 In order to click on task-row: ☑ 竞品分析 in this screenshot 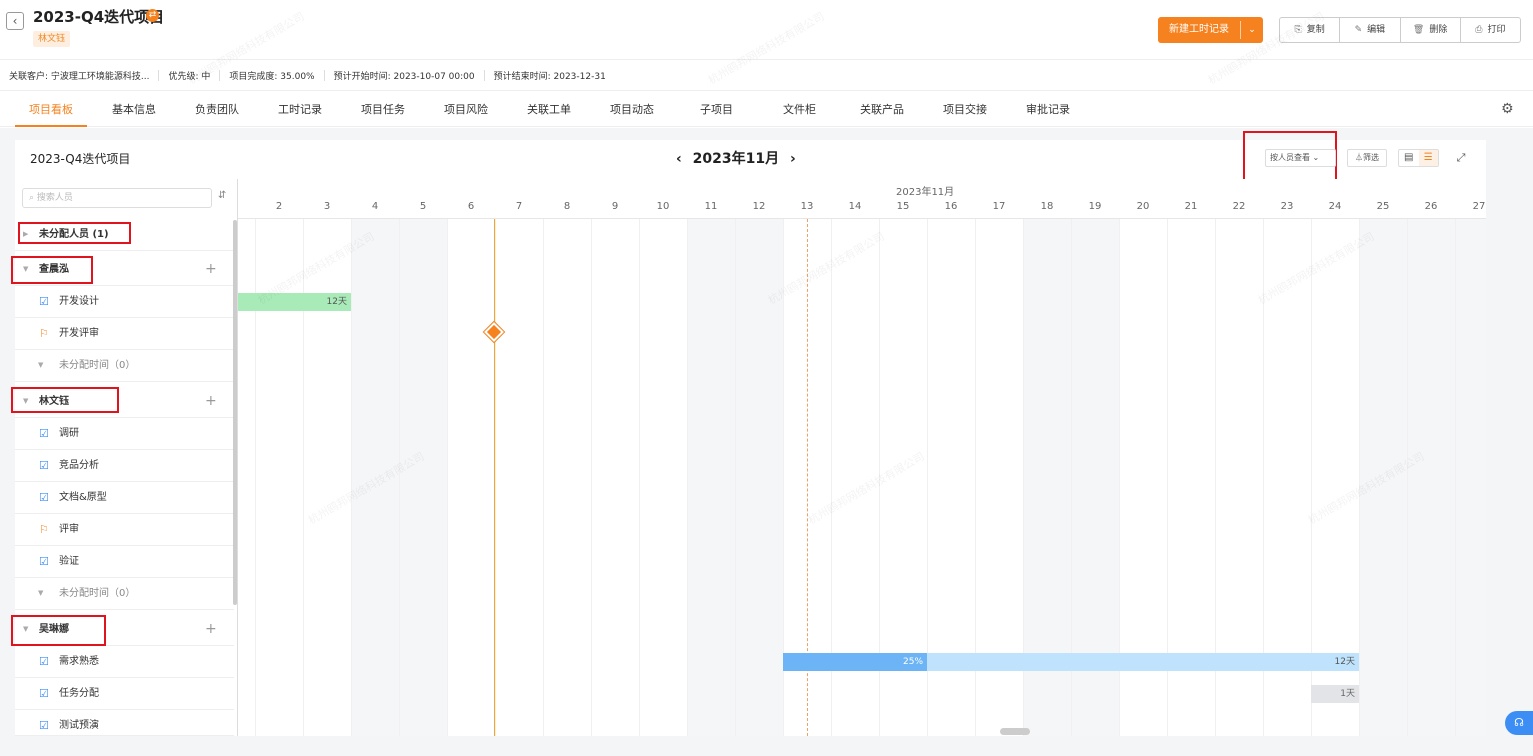, I will do `click(124, 466)`.